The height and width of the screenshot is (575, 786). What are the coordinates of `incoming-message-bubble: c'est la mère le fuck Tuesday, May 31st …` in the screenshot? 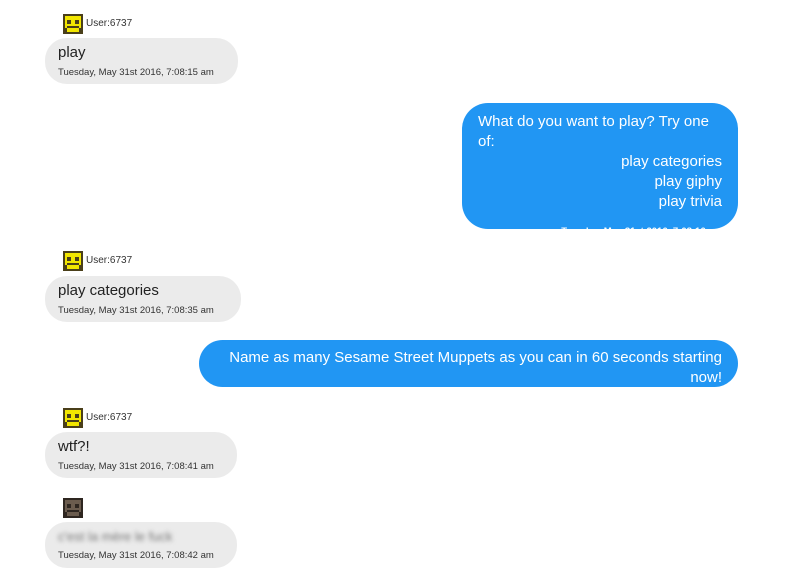 It's located at (141, 545).